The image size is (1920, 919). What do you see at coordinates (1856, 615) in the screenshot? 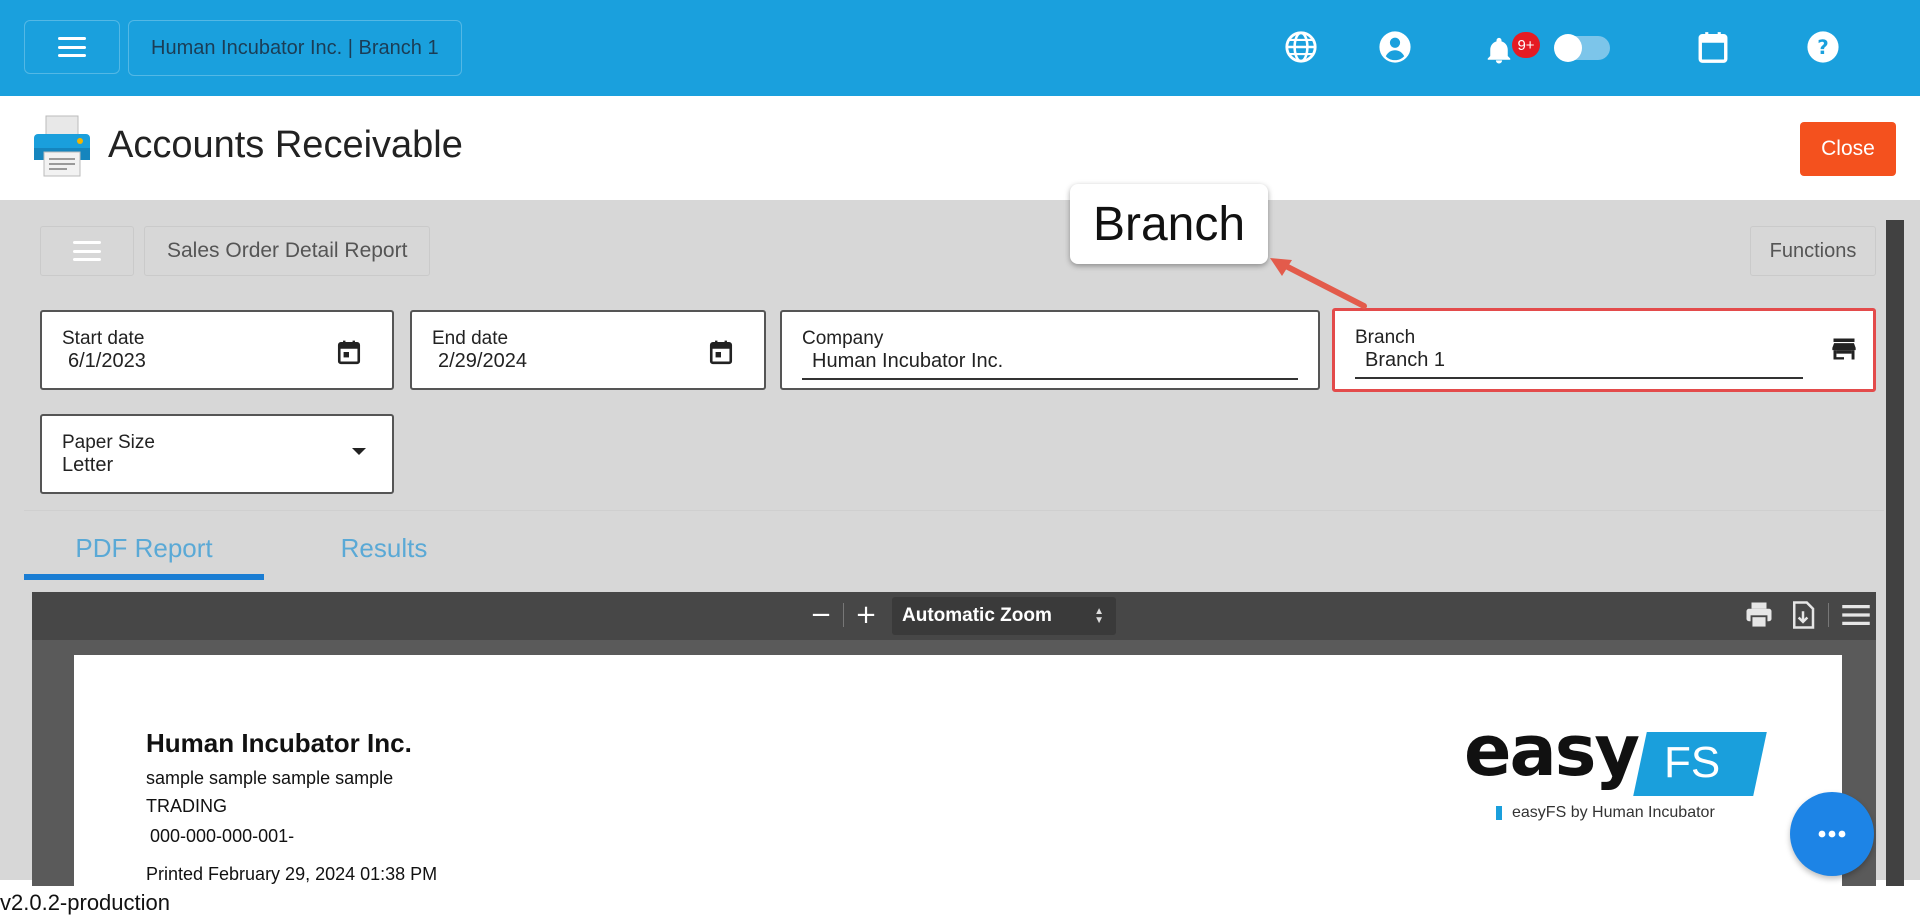
I see `tools-menu-icon` at bounding box center [1856, 615].